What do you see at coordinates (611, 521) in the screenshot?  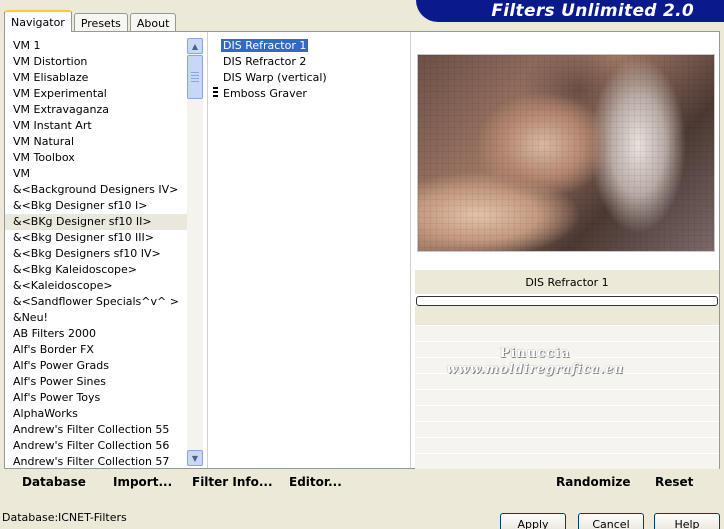 I see `cancel-button: Cancel` at bounding box center [611, 521].